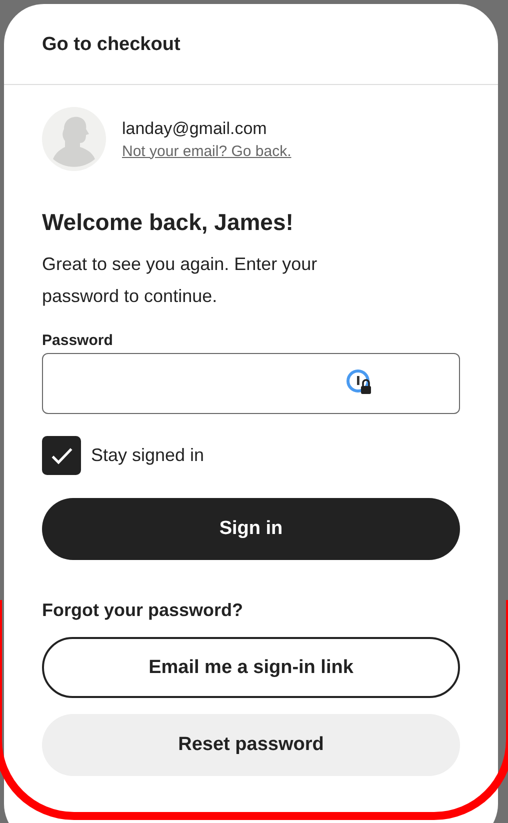 Image resolution: width=508 pixels, height=823 pixels. I want to click on sign-in-button: Sign in, so click(251, 529).